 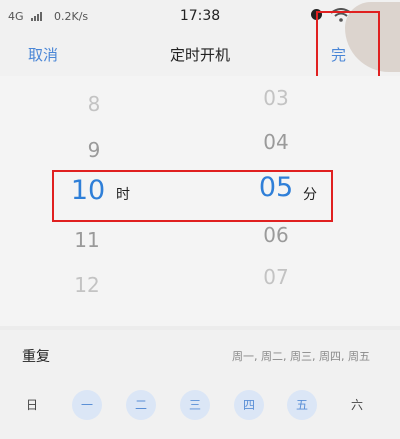 I want to click on highlight-box-time, so click(x=192, y=196).